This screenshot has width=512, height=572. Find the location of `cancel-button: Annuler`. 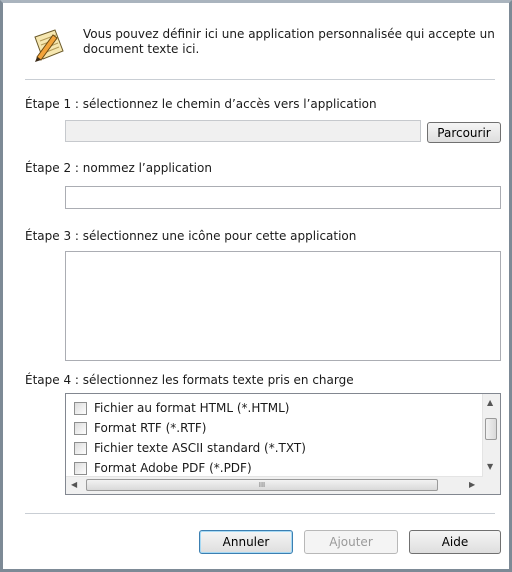

cancel-button: Annuler is located at coordinates (246, 542).